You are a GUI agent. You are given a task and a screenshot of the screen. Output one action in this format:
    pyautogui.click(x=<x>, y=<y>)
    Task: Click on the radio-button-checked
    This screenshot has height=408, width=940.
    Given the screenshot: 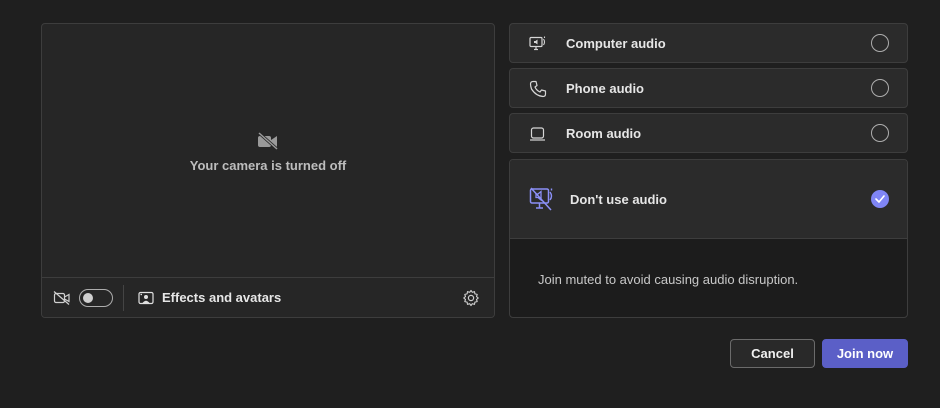 What is the action you would take?
    pyautogui.click(x=880, y=199)
    